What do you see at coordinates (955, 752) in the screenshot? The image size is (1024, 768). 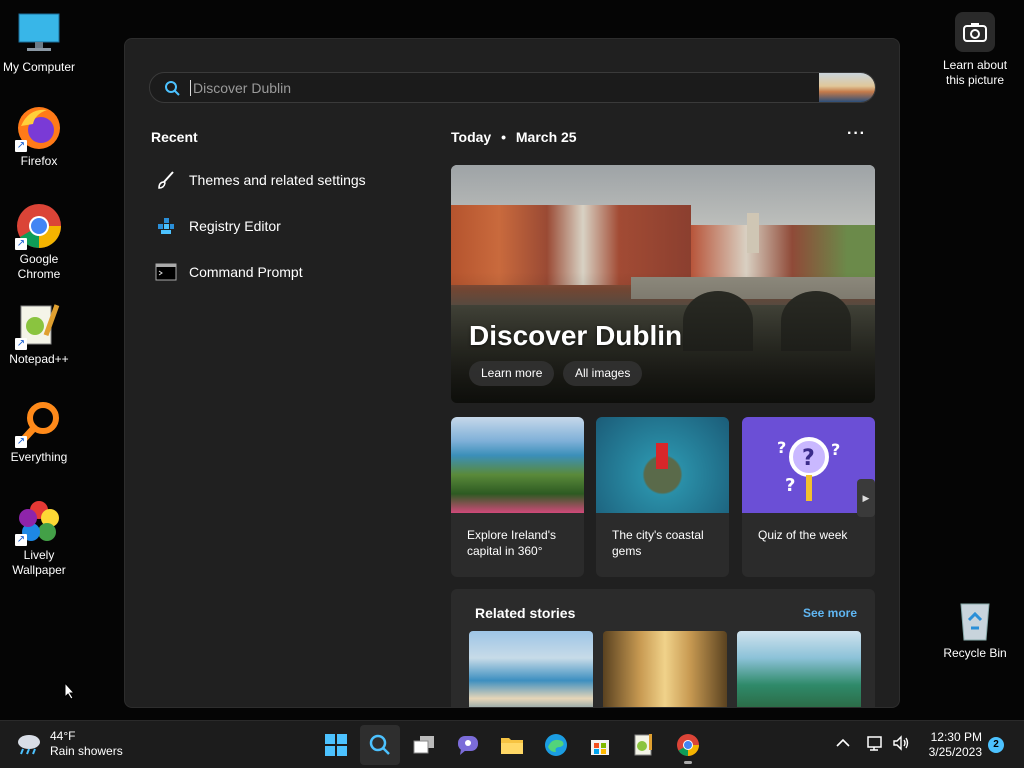 I see `clock-date: 3/25/2023` at bounding box center [955, 752].